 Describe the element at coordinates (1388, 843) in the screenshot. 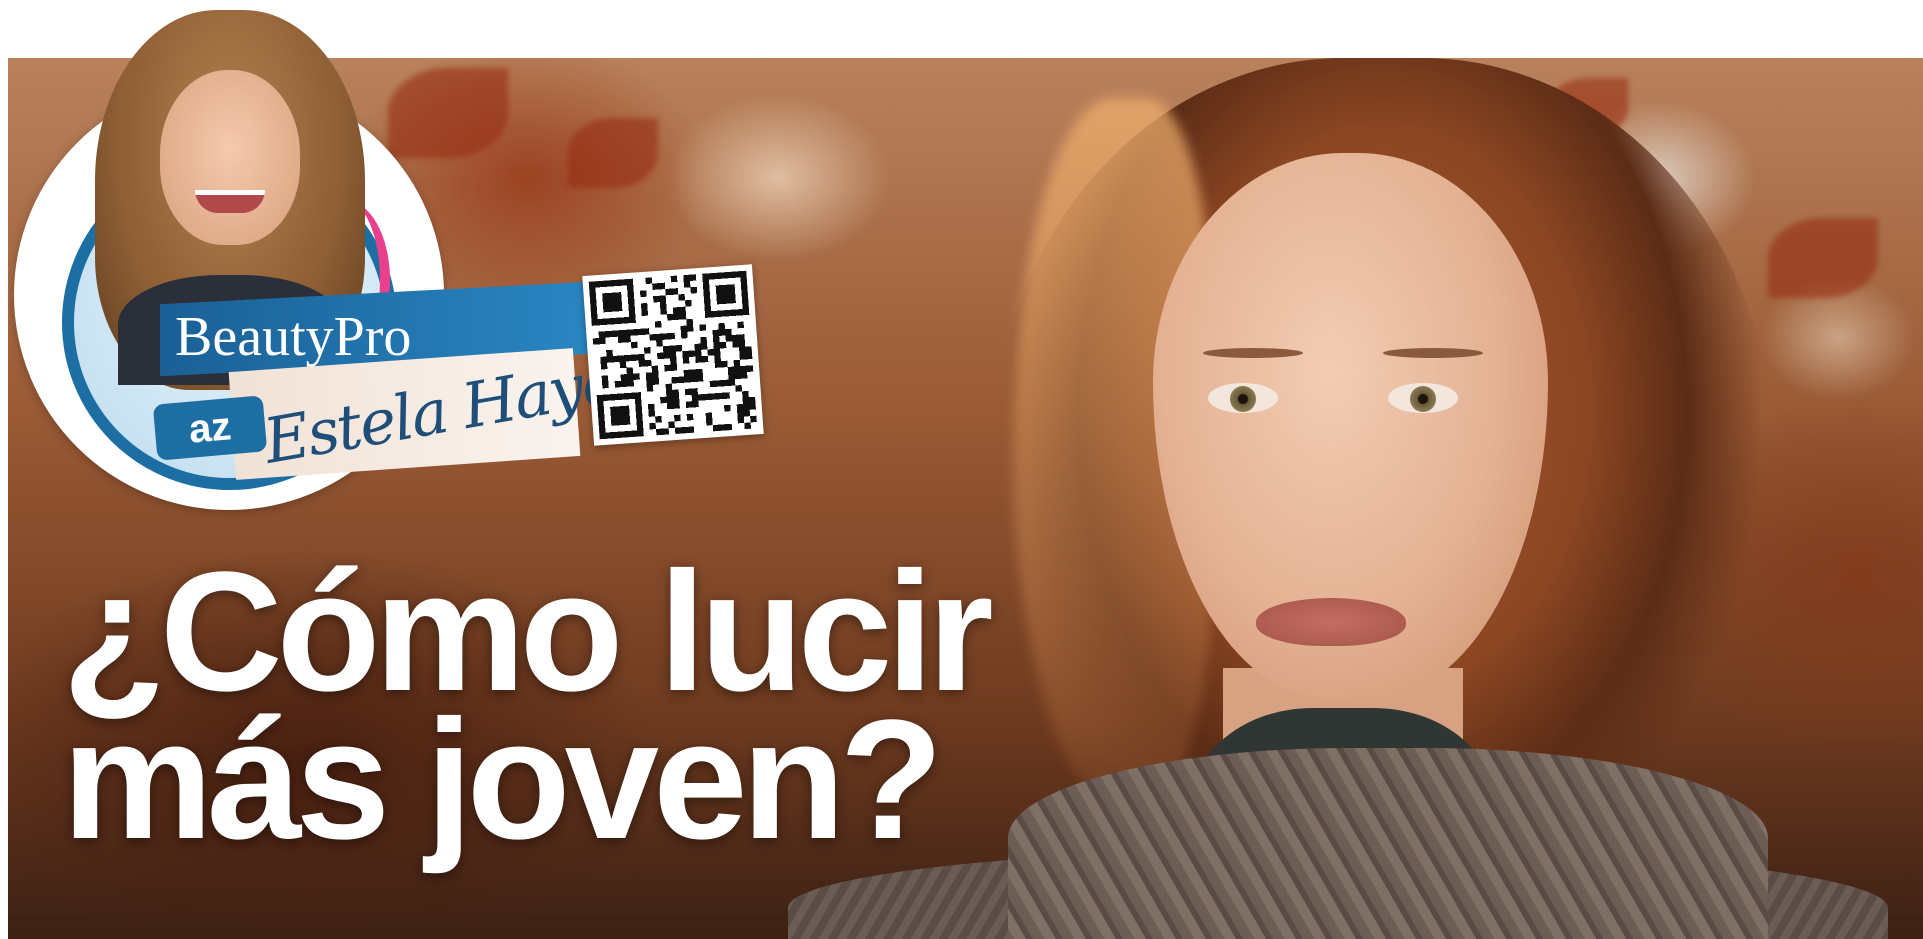

I see `scarf` at that location.